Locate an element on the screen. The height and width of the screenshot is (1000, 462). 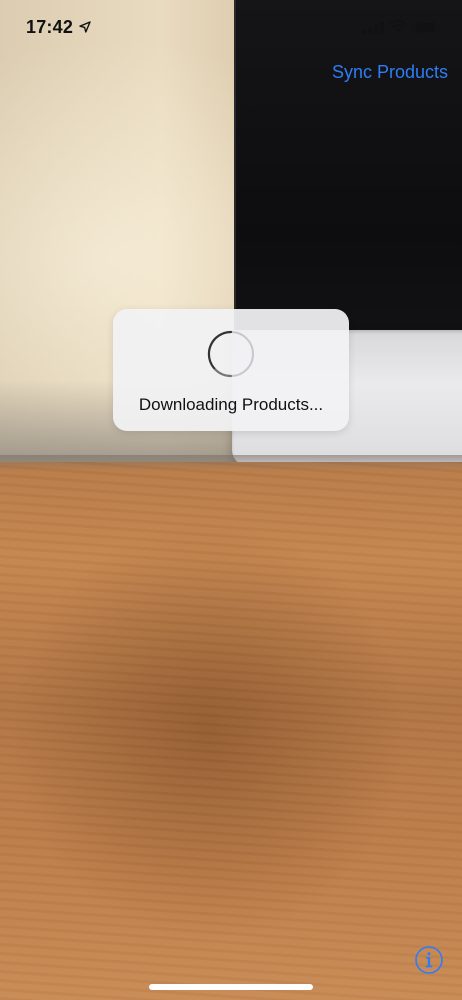
battery-icon is located at coordinates (427, 27).